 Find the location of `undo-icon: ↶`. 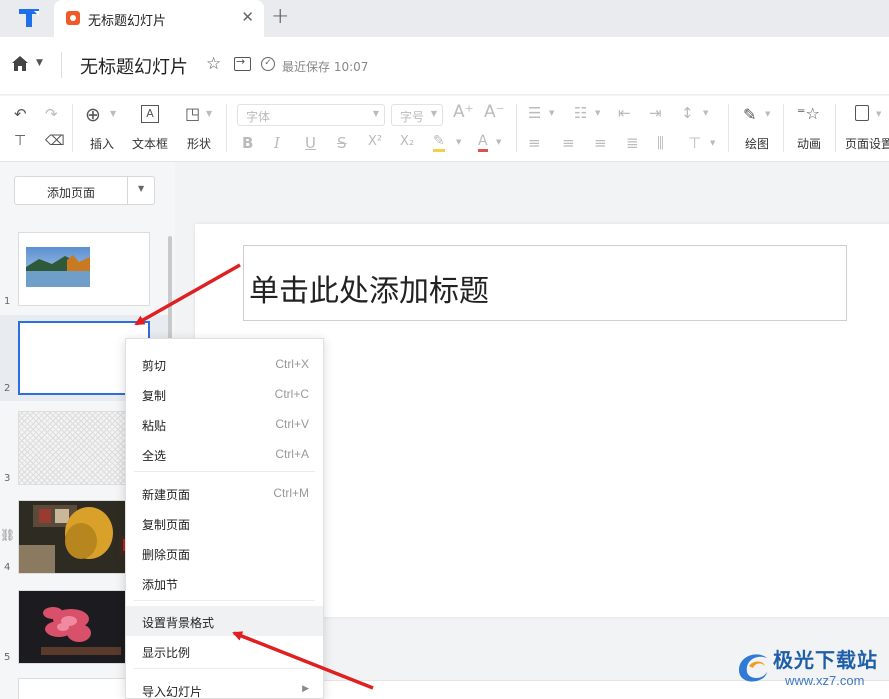

undo-icon: ↶ is located at coordinates (20, 114).